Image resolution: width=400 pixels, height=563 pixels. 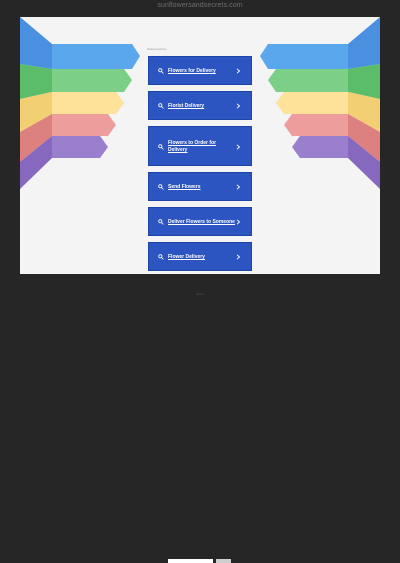 What do you see at coordinates (203, 106) in the screenshot?
I see `related-link-label: Florist Delivery` at bounding box center [203, 106].